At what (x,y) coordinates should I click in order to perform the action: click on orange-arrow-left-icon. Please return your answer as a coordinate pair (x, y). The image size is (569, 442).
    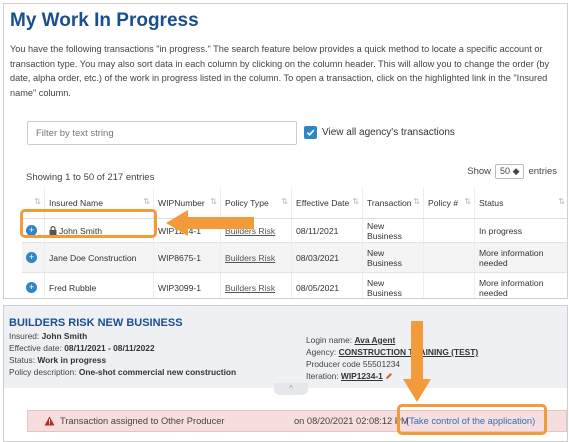
    Looking at the image, I should click on (210, 223).